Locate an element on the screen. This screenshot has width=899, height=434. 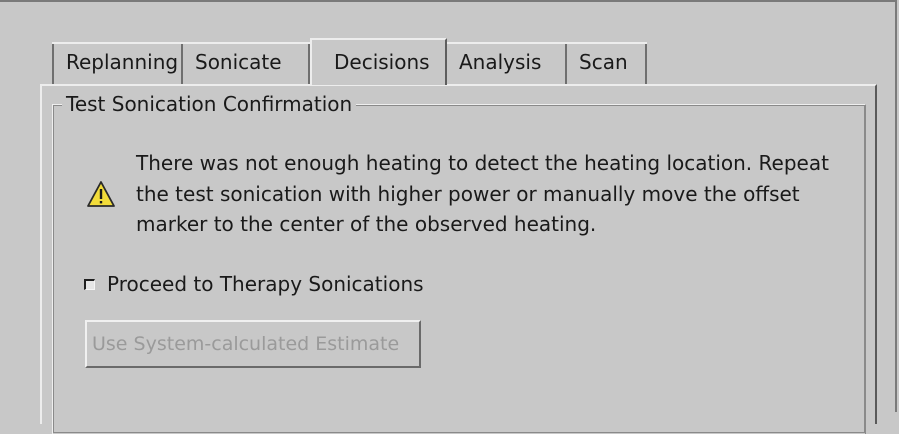
tab-scan: Scan is located at coordinates (607, 64).